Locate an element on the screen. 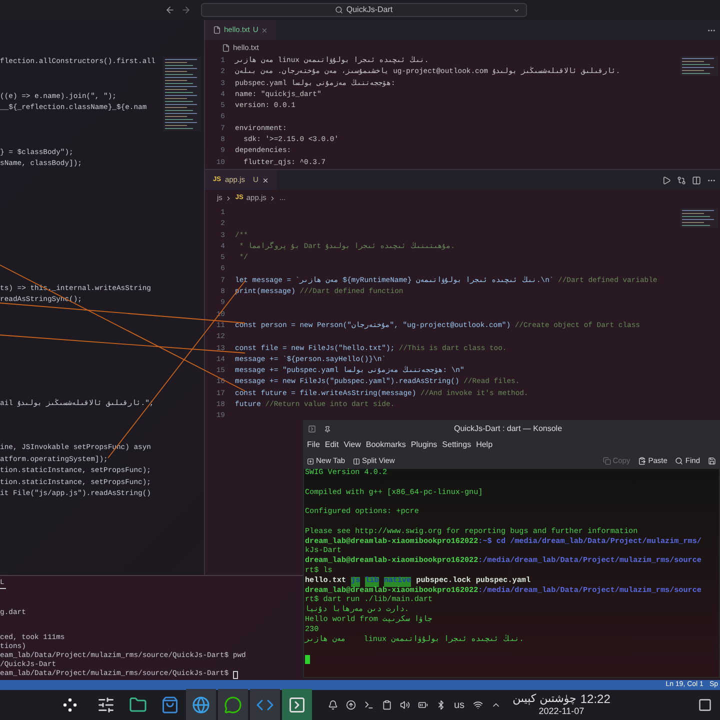  launcher-icon is located at coordinates (70, 705).